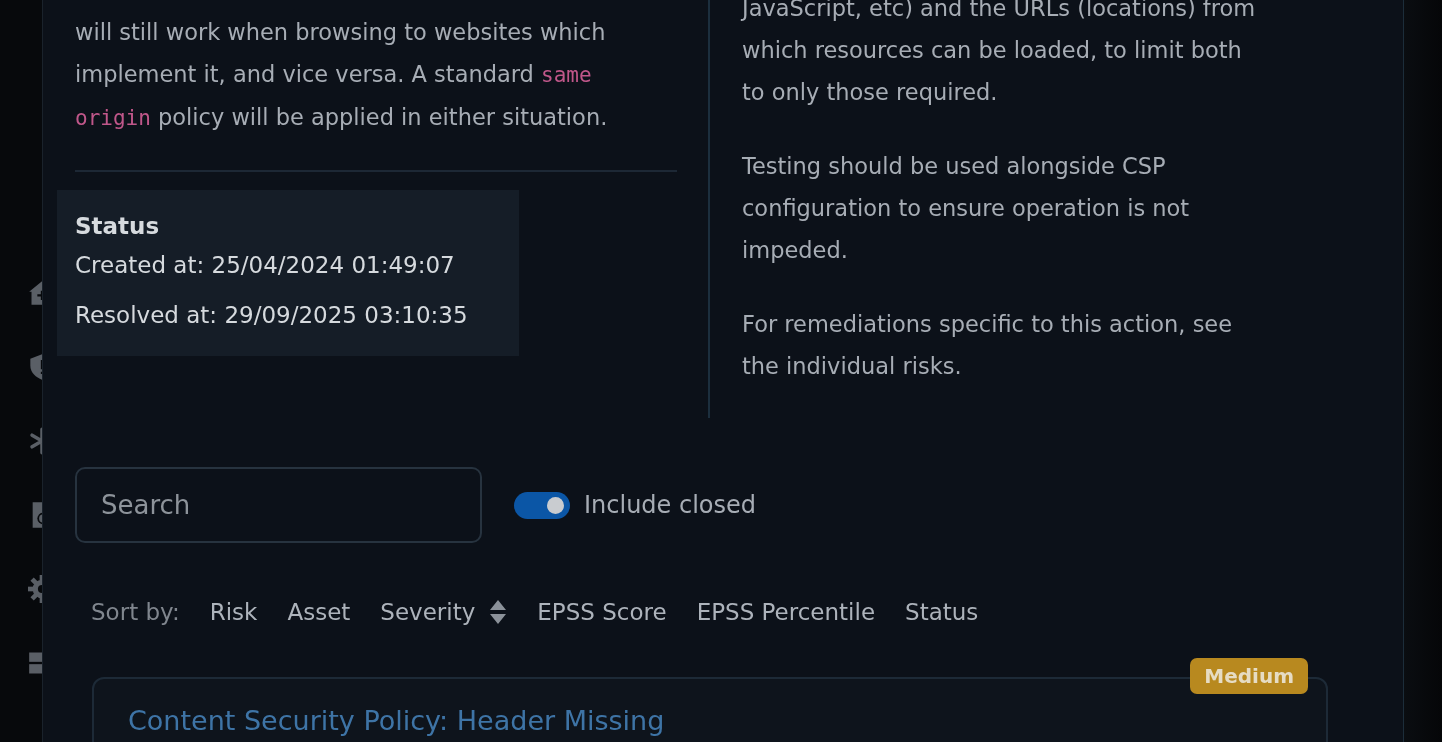 The height and width of the screenshot is (742, 1442). I want to click on toggle-switch, so click(542, 505).